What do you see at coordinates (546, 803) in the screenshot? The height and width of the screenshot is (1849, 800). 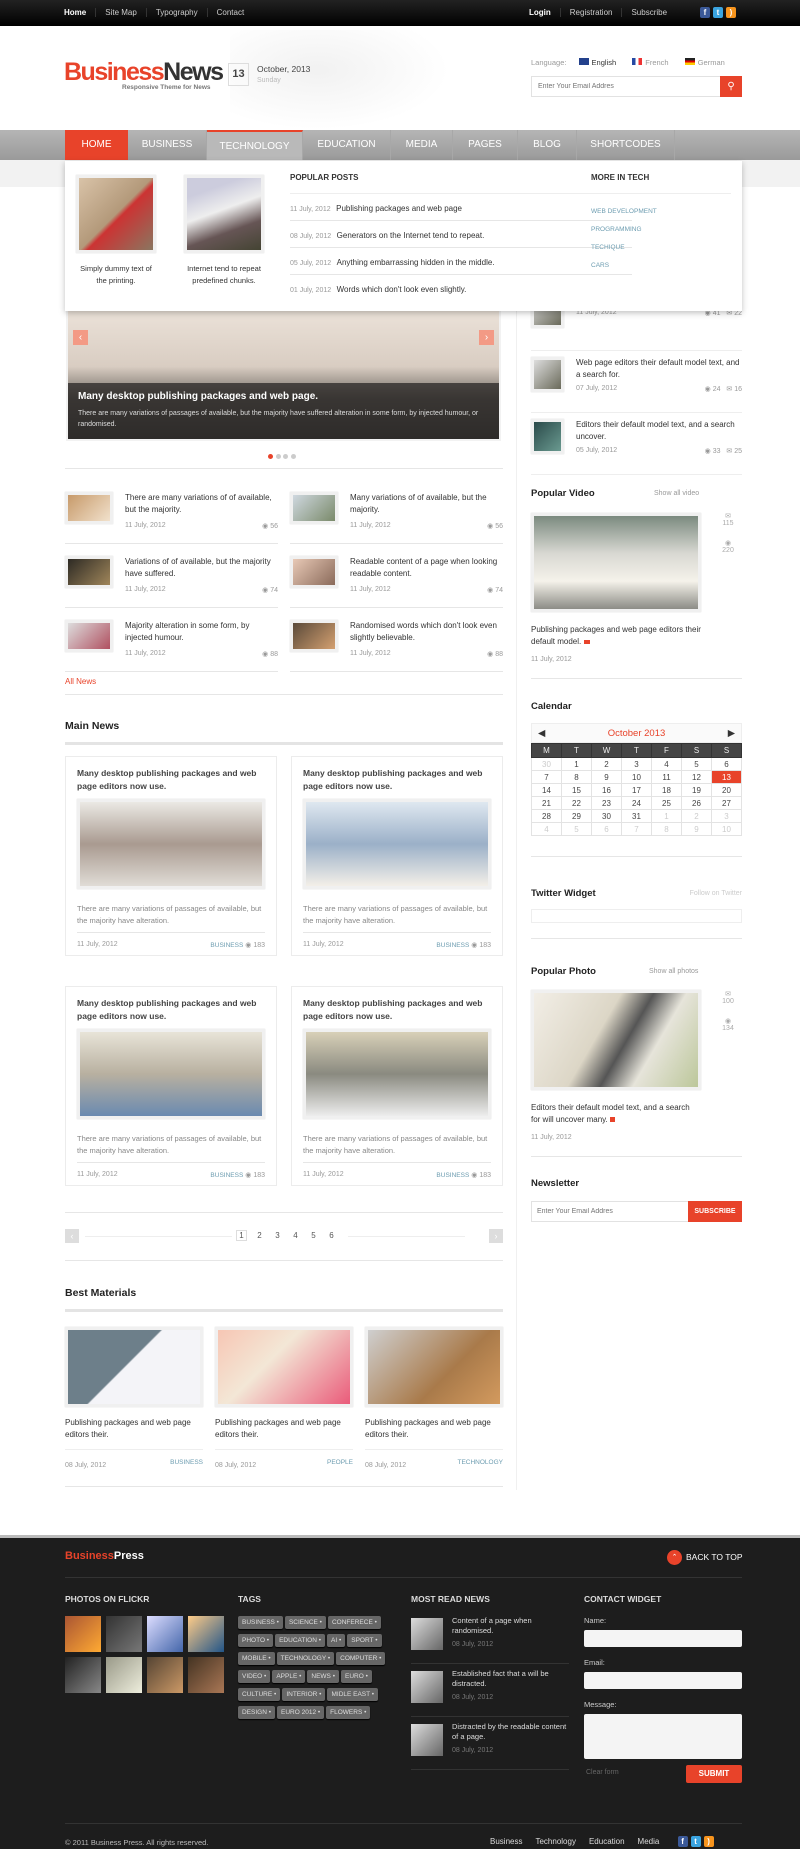 I see `calendar-day: 21` at bounding box center [546, 803].